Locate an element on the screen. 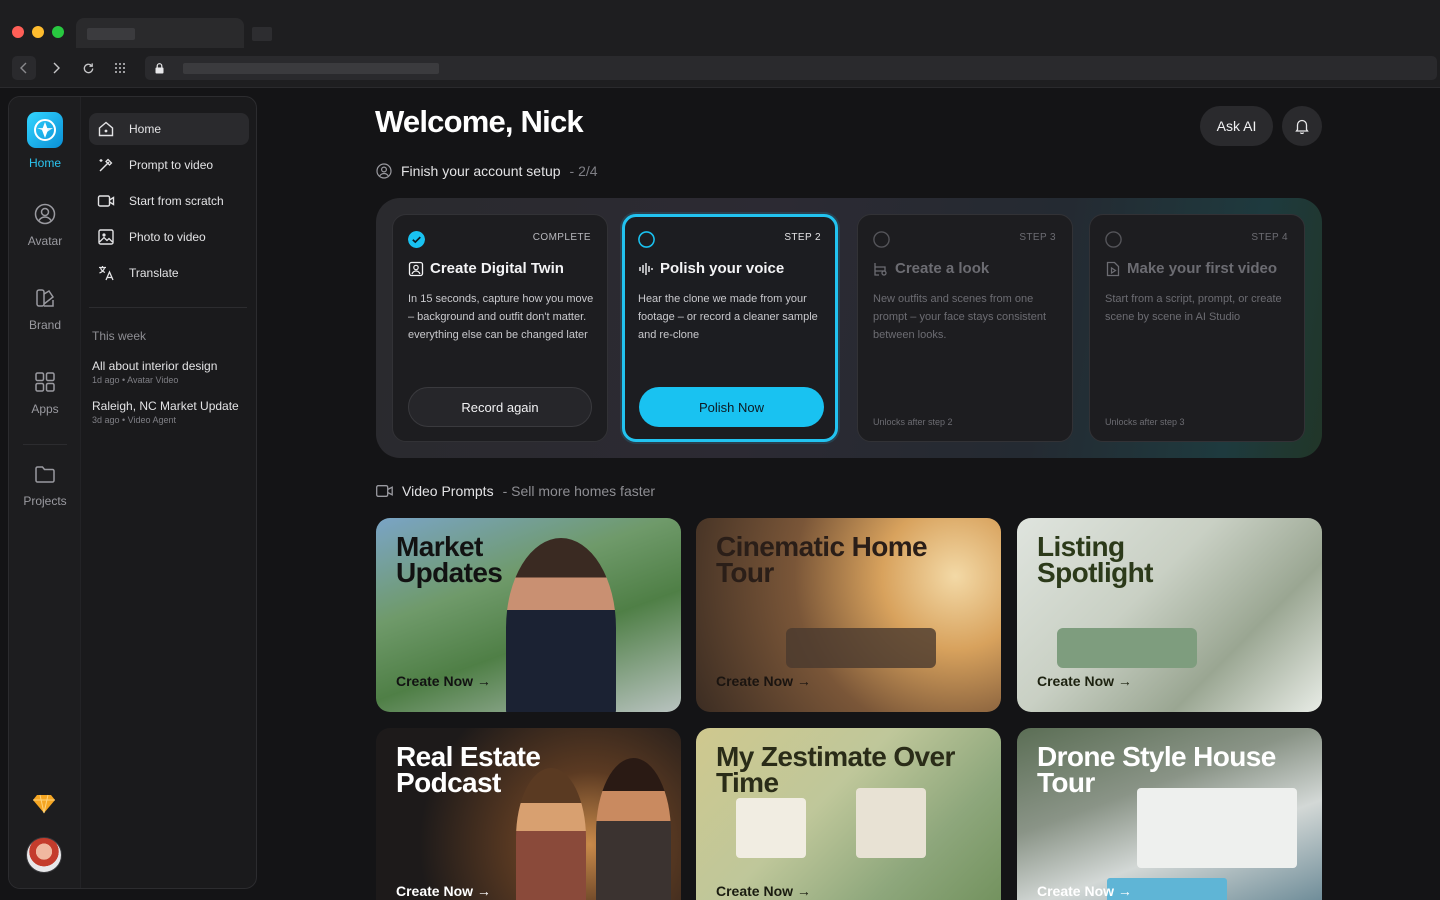 The width and height of the screenshot is (1440, 900). premium-gem-icon is located at coordinates (44, 806).